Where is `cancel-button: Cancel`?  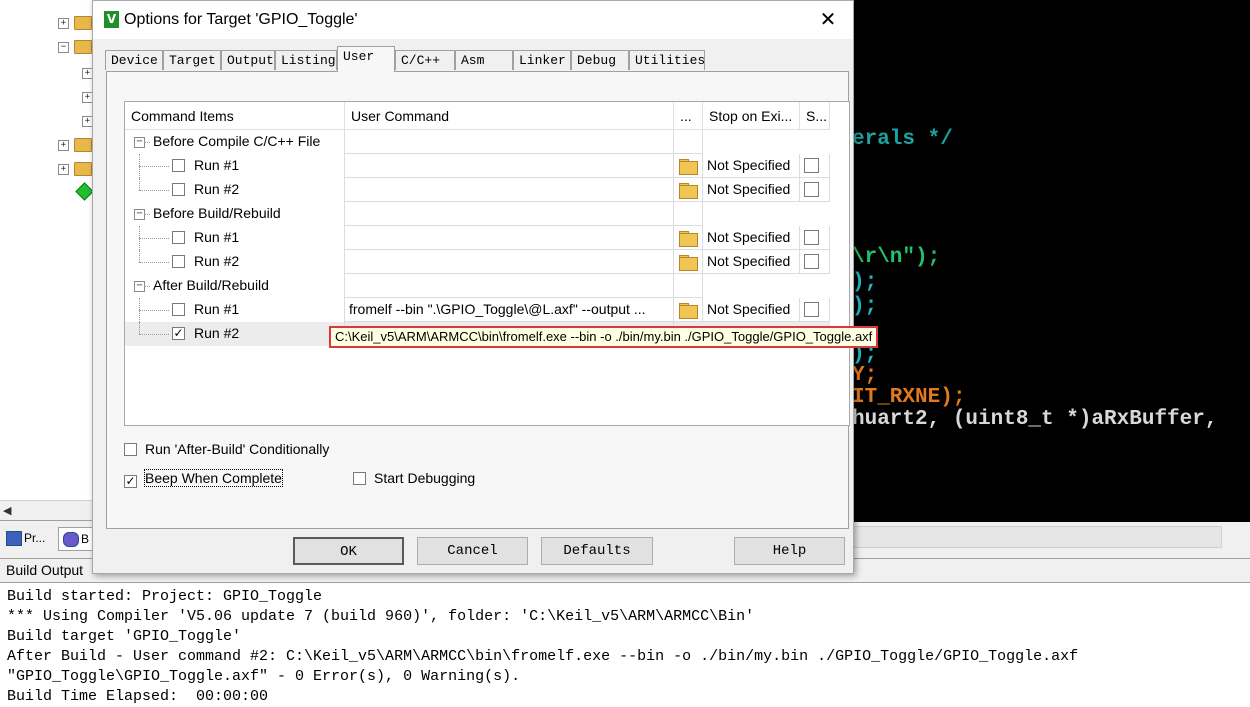
cancel-button: Cancel is located at coordinates (472, 551).